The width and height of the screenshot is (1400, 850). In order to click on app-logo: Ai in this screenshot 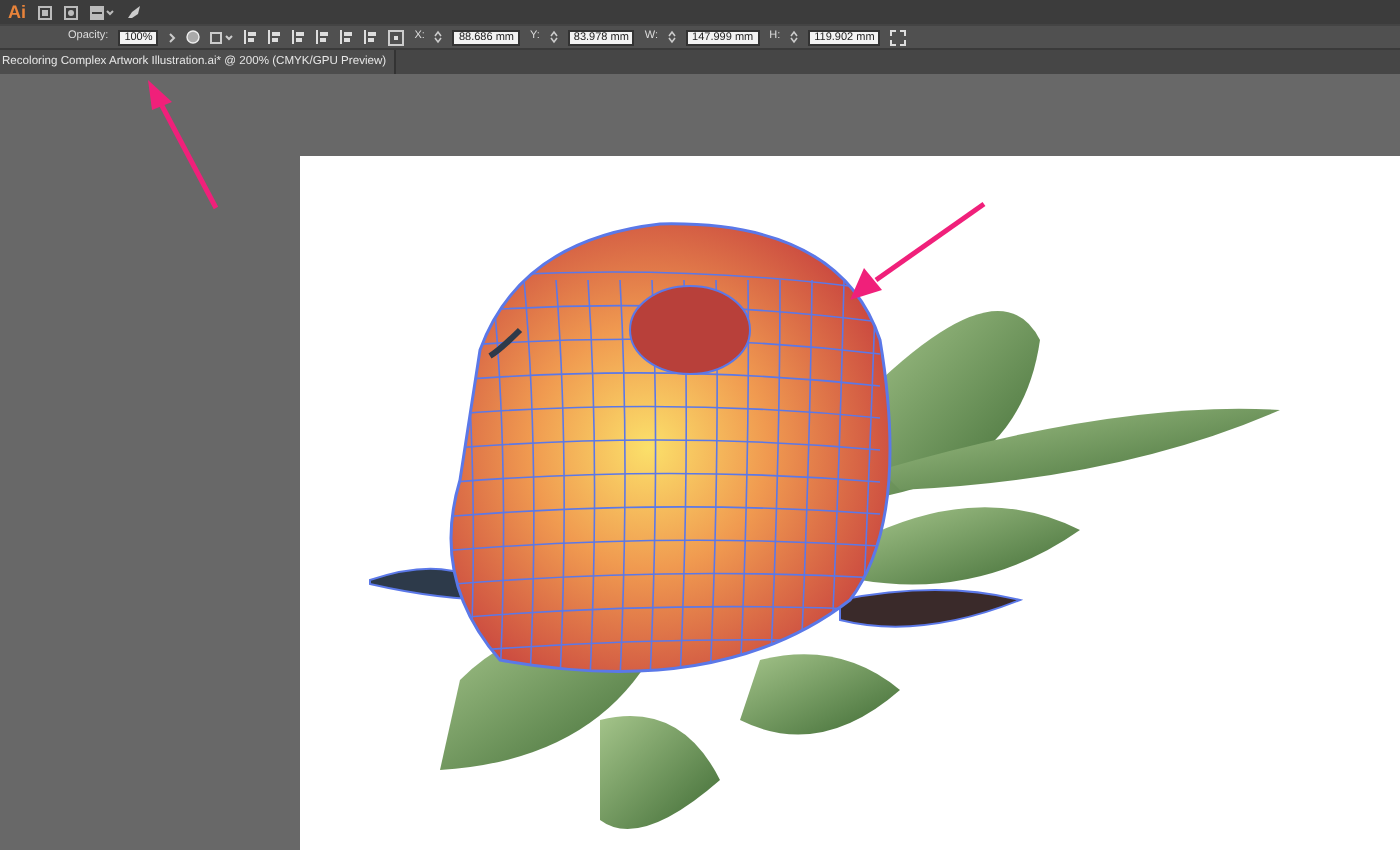, I will do `click(17, 12)`.